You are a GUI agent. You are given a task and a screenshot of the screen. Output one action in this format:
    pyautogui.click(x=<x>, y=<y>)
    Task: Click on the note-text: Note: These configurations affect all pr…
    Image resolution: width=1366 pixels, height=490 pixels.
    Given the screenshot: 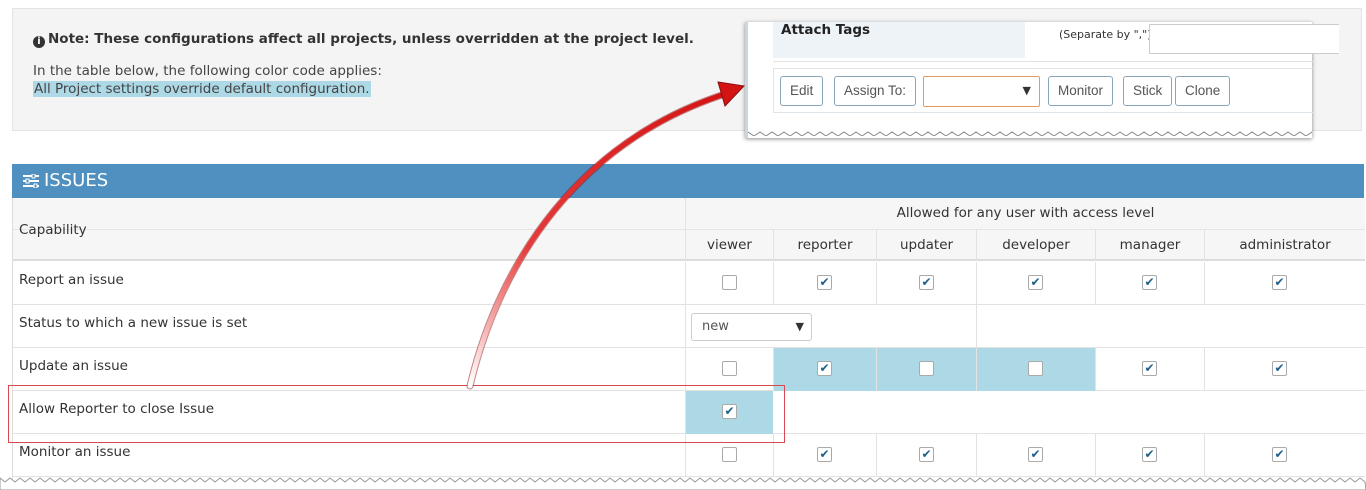 What is the action you would take?
    pyautogui.click(x=371, y=39)
    